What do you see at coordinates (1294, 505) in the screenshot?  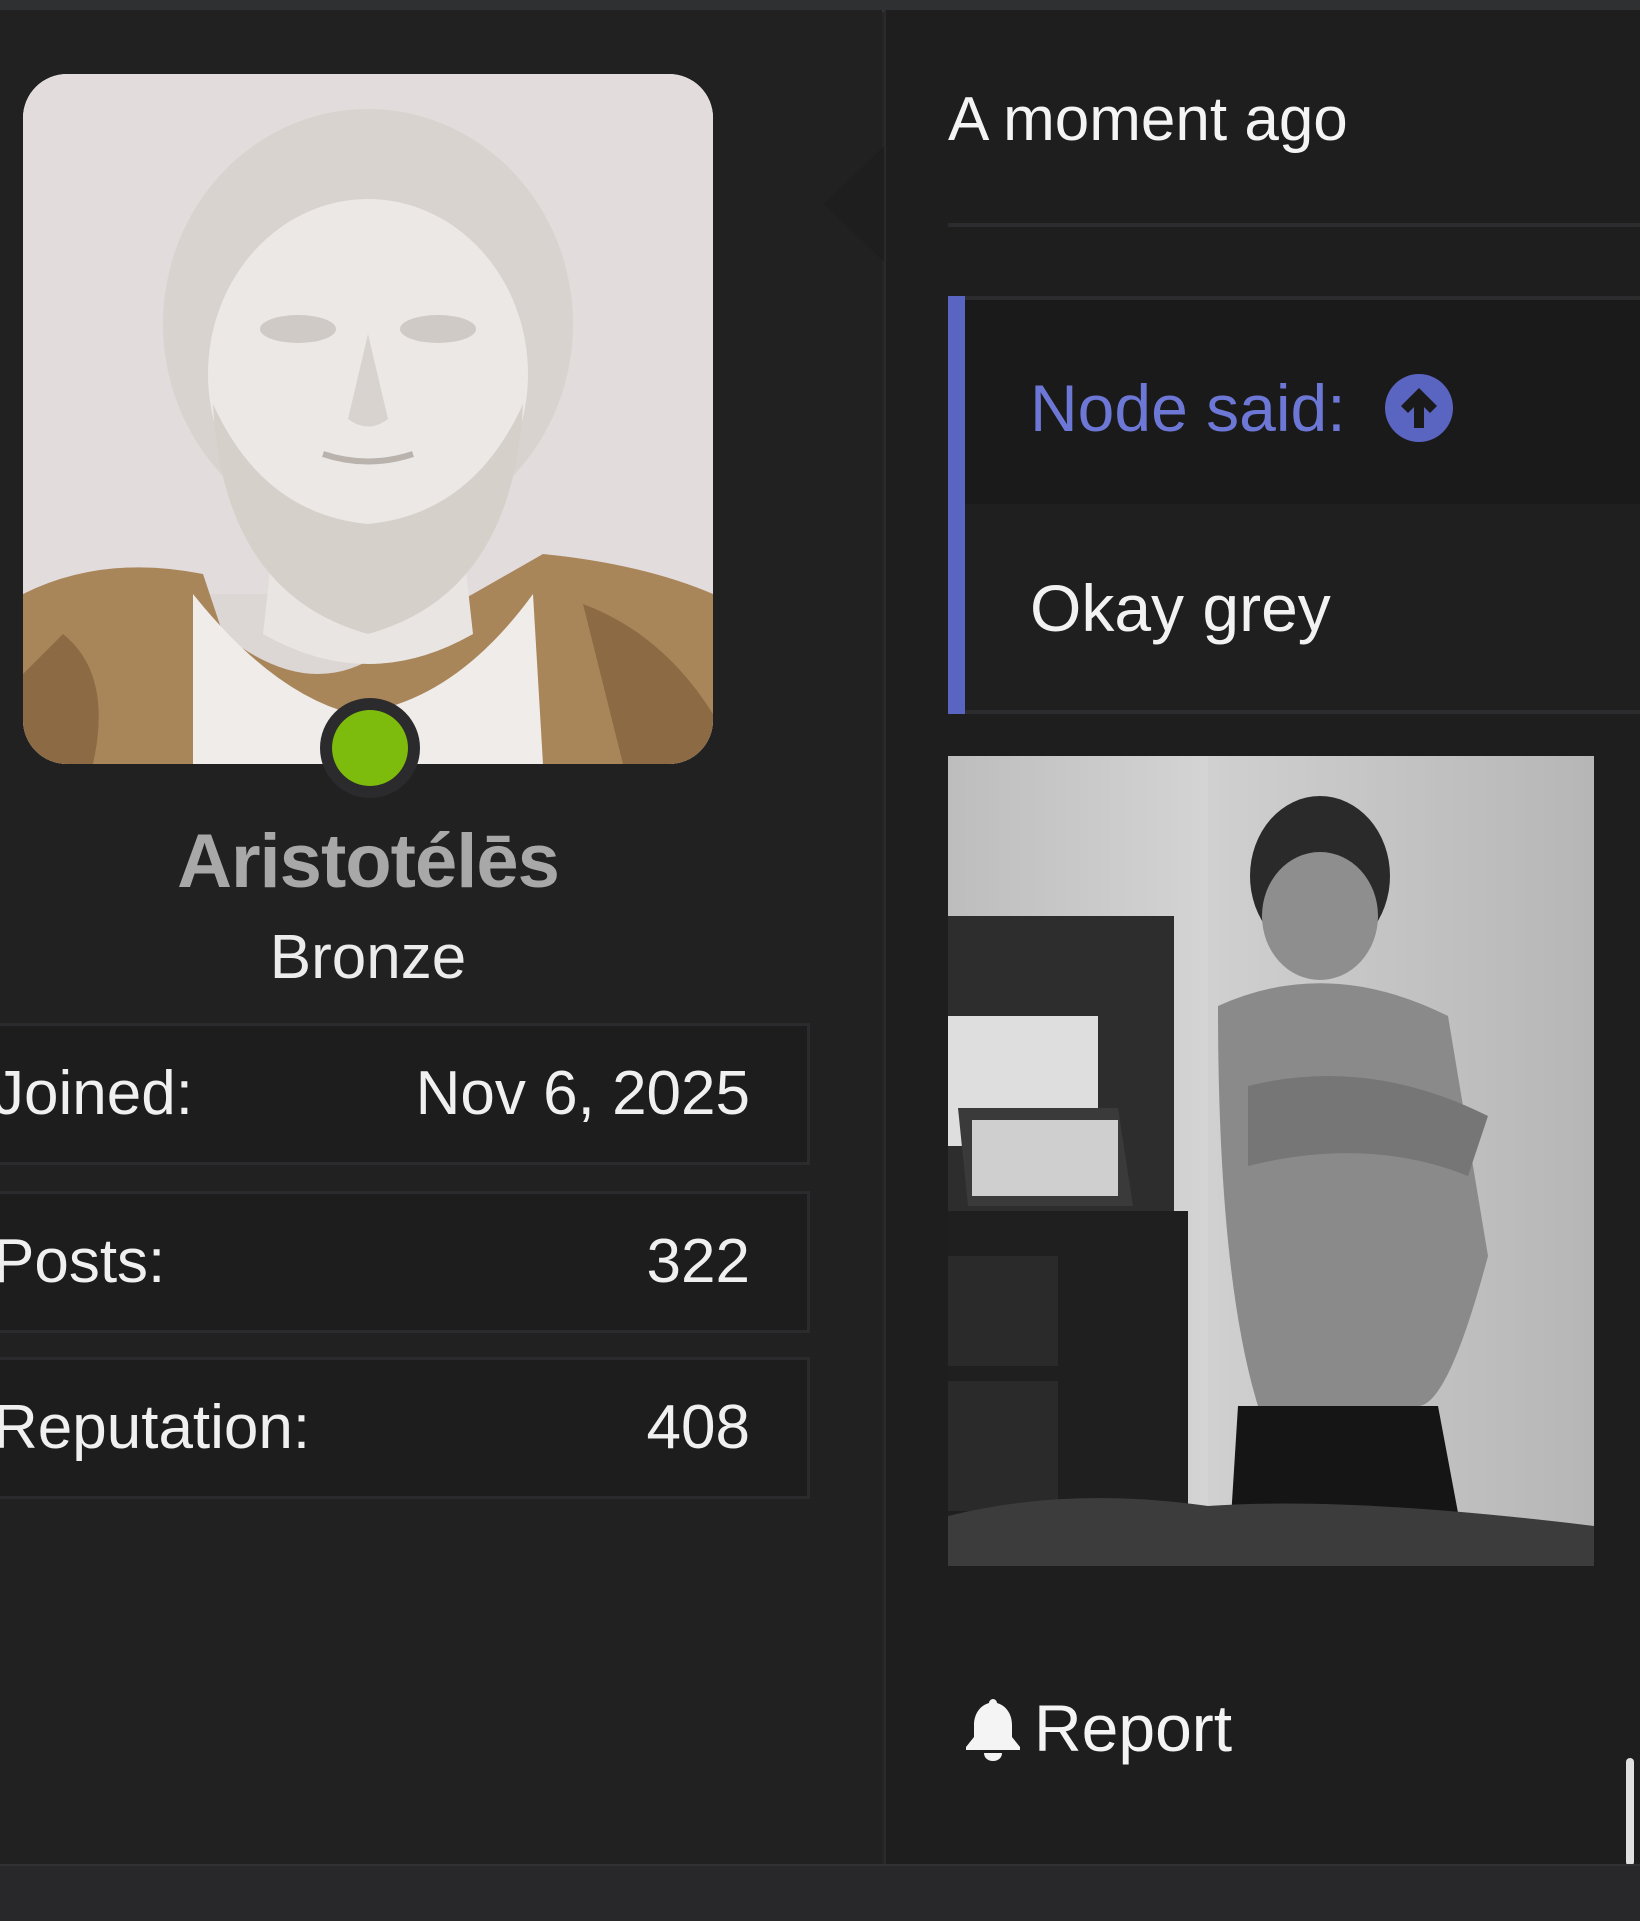 I see `quote-block: Node said: Okay grey` at bounding box center [1294, 505].